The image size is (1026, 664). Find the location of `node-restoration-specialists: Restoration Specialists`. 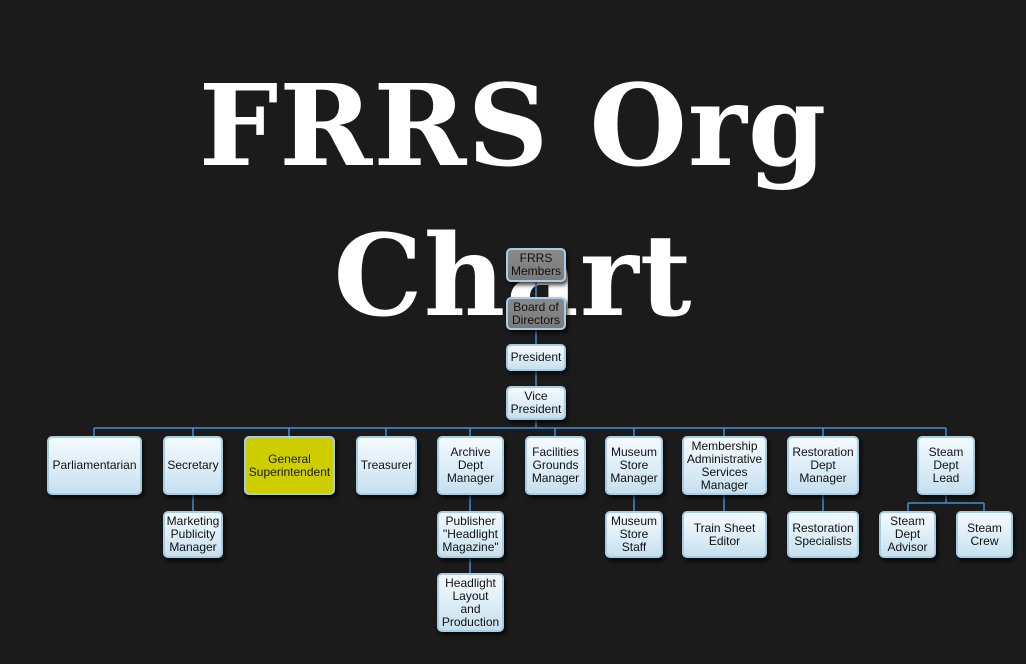

node-restoration-specialists: Restoration Specialists is located at coordinates (823, 534).